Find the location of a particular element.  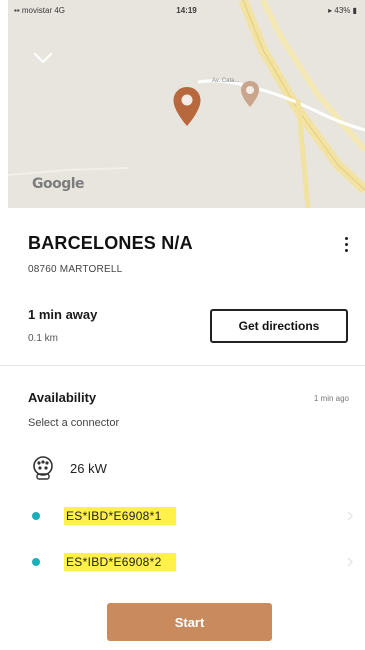

connector-option-2: ES*IBD*E6908*2 is located at coordinates (193, 562).